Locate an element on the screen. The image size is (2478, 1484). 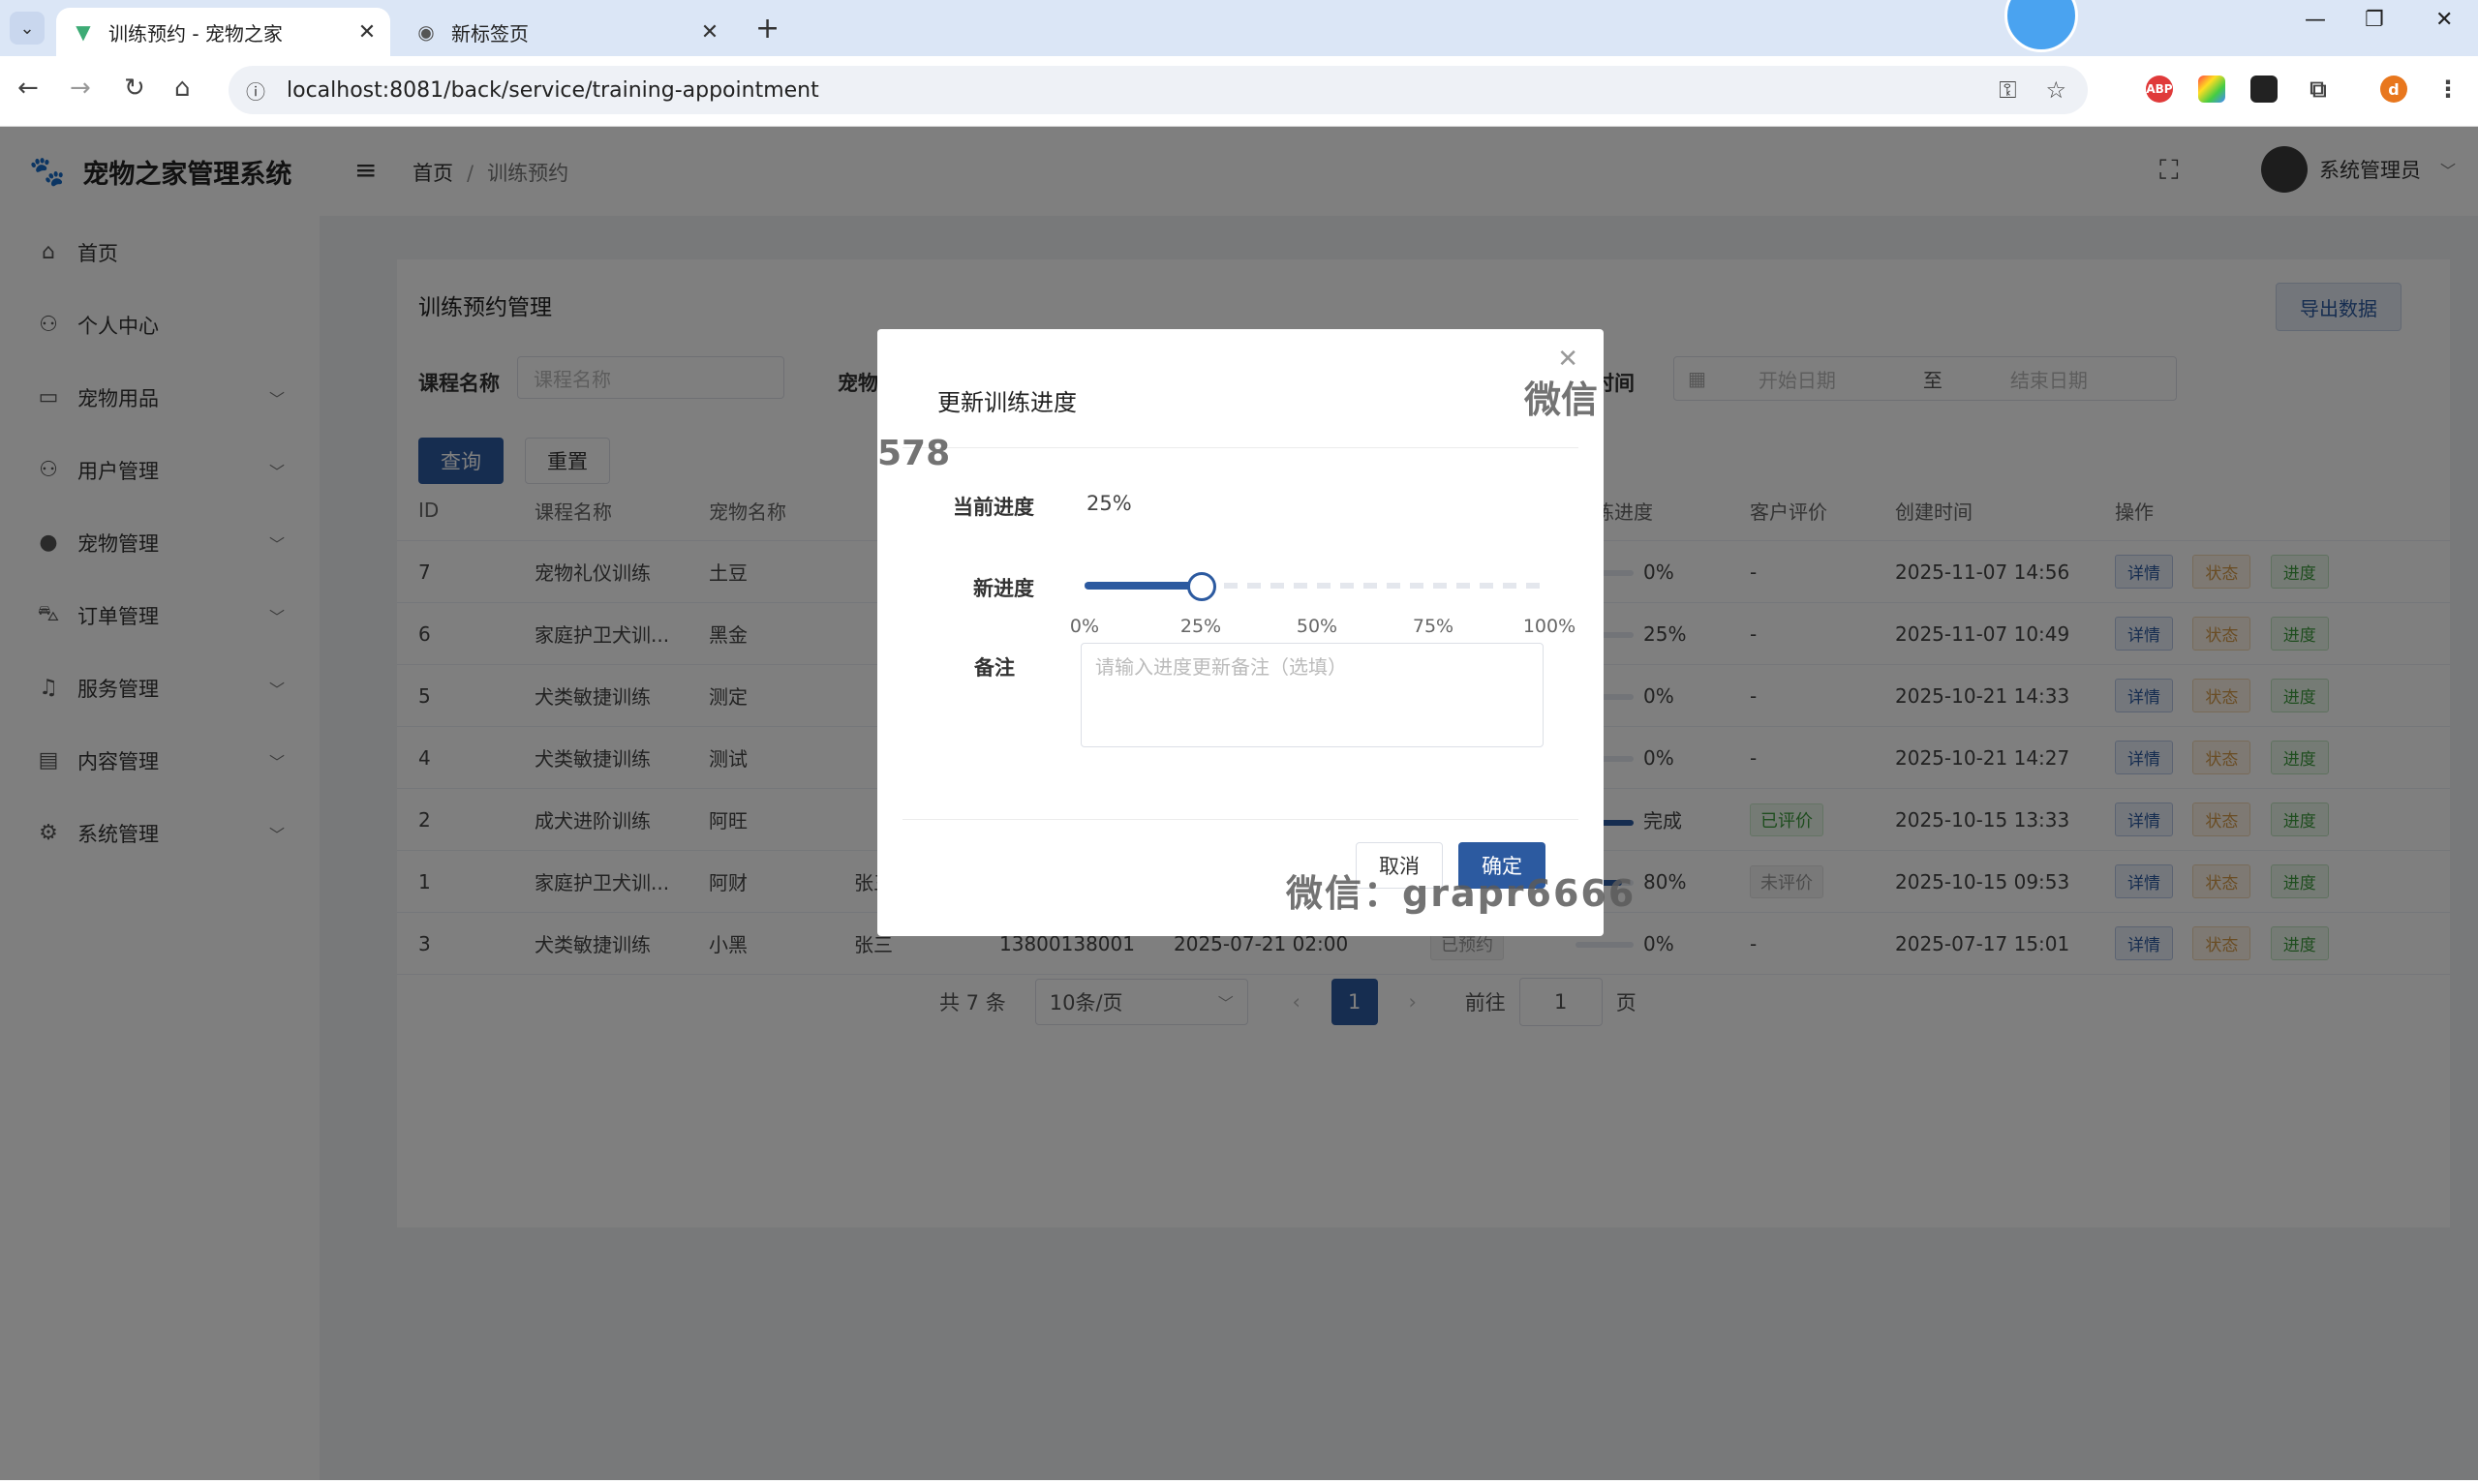
site-info-icon: ⓘ is located at coordinates (260, 90).